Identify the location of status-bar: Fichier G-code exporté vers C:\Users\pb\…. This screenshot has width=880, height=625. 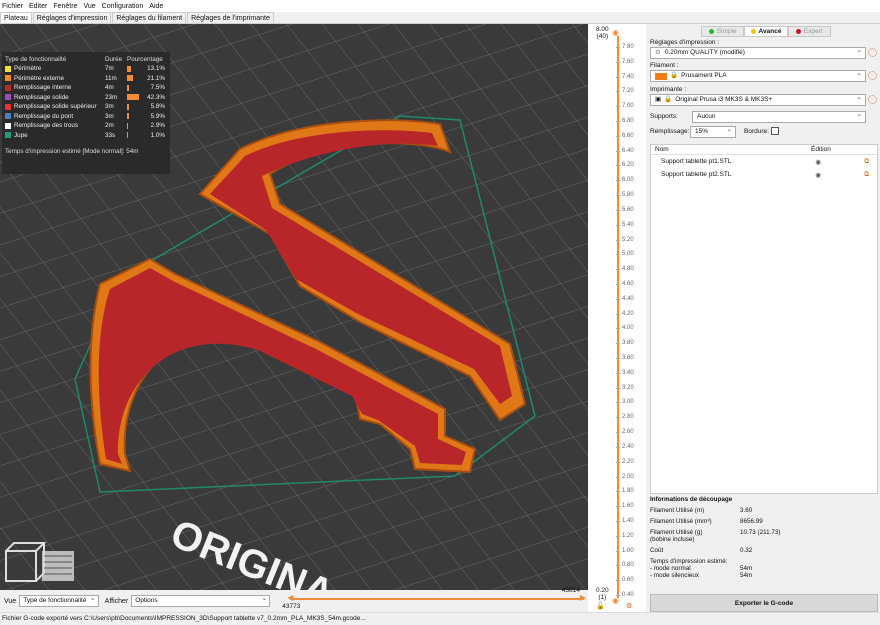
(440, 618).